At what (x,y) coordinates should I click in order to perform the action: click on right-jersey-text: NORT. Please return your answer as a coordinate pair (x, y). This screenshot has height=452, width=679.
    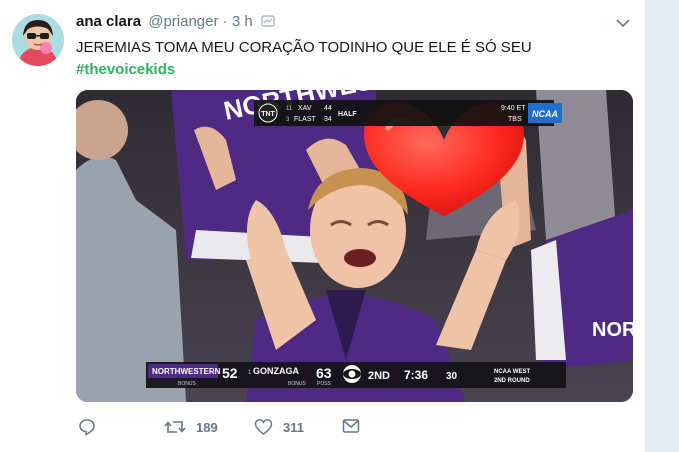
    Looking at the image, I should click on (612, 330).